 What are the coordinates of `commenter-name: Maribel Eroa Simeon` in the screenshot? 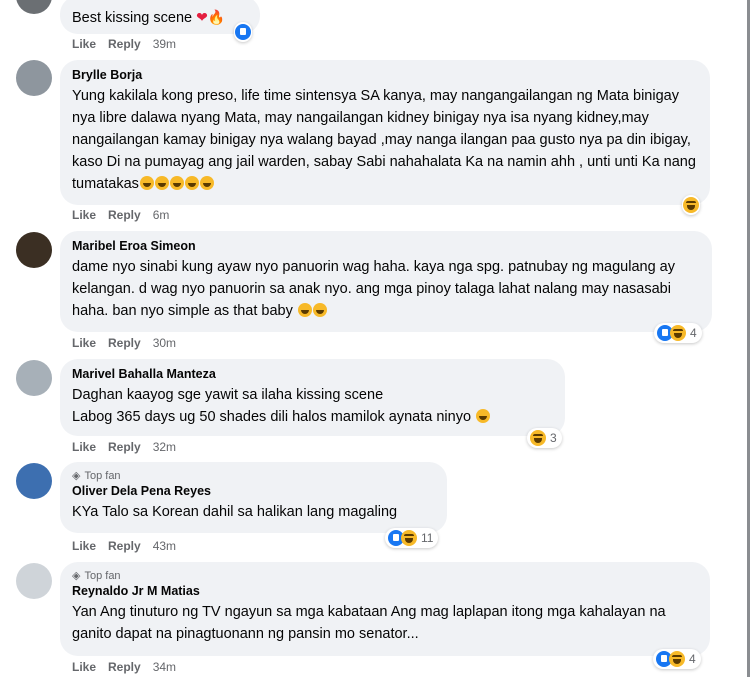 It's located at (386, 246).